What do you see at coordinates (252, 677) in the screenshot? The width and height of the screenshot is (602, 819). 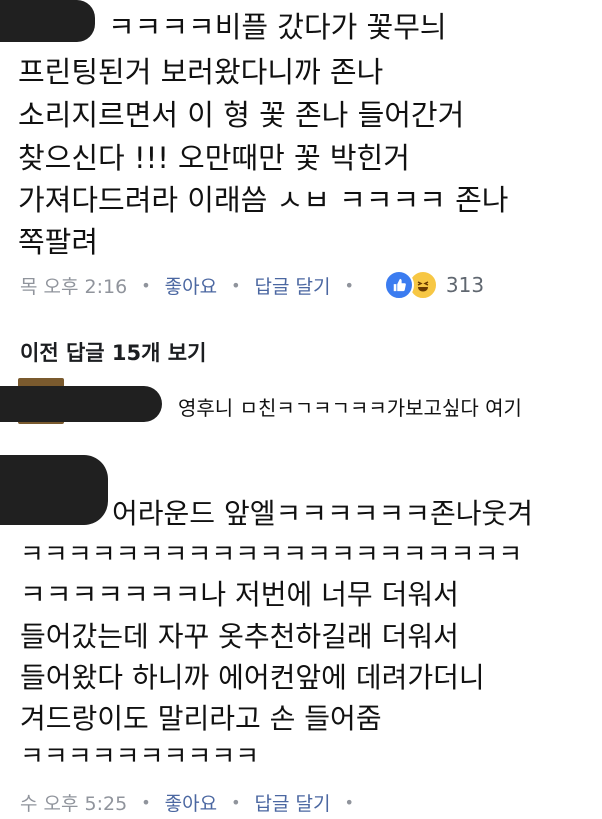 I see `comment2-line-5: 들어왔다 하니까 에어컨앞에 데려가더니` at bounding box center [252, 677].